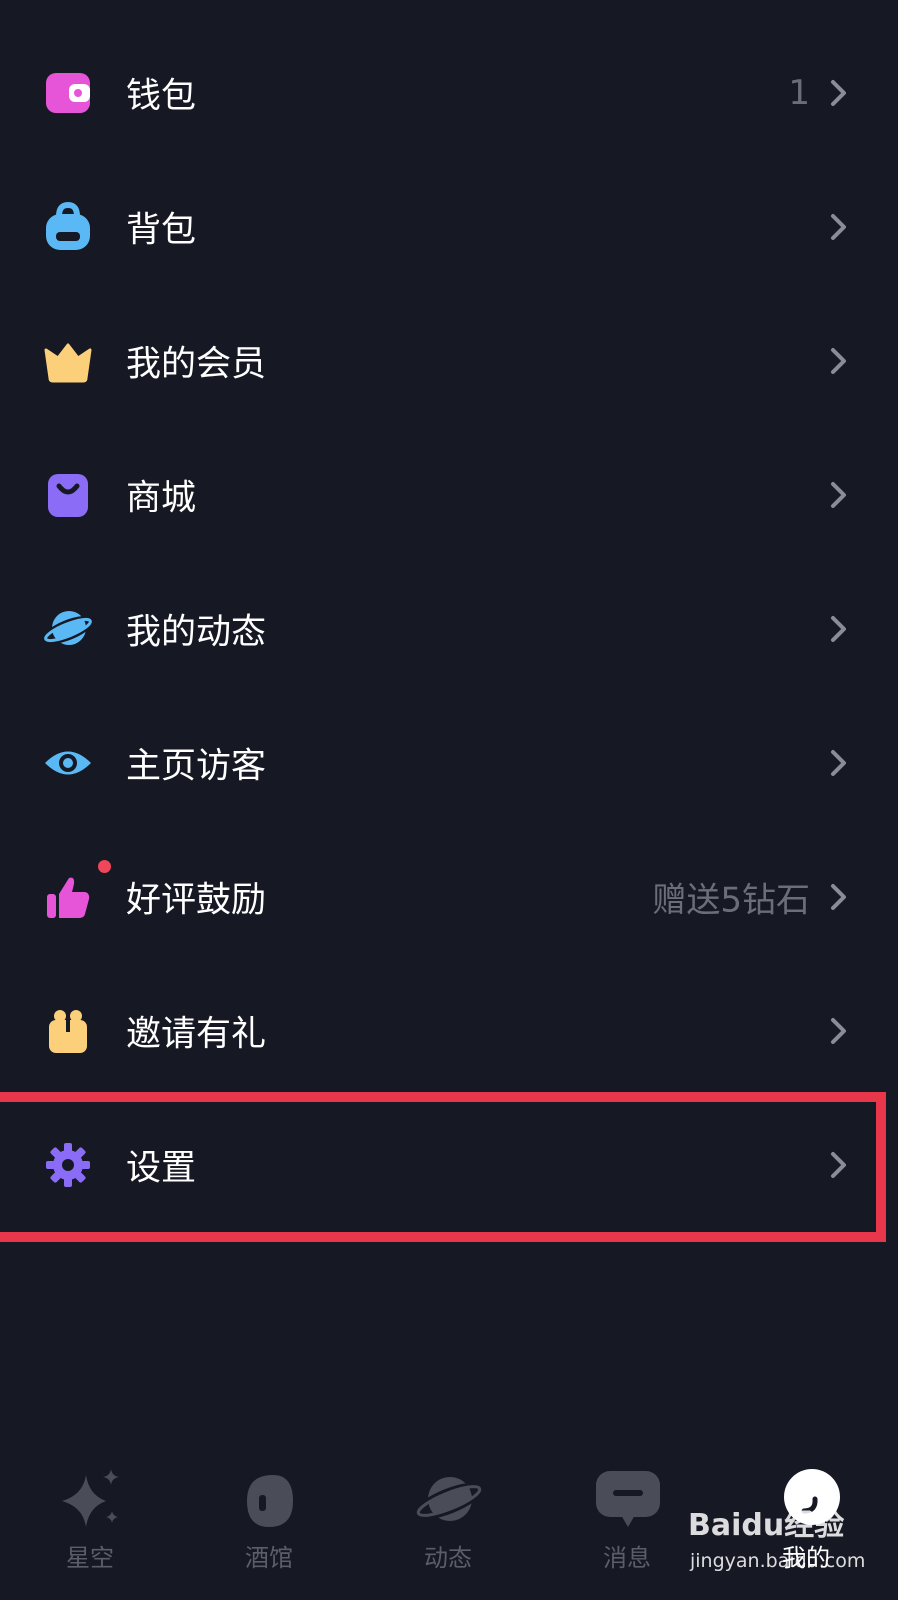 The image size is (898, 1600). I want to click on tab-tavern: 酒馆, so click(269, 1526).